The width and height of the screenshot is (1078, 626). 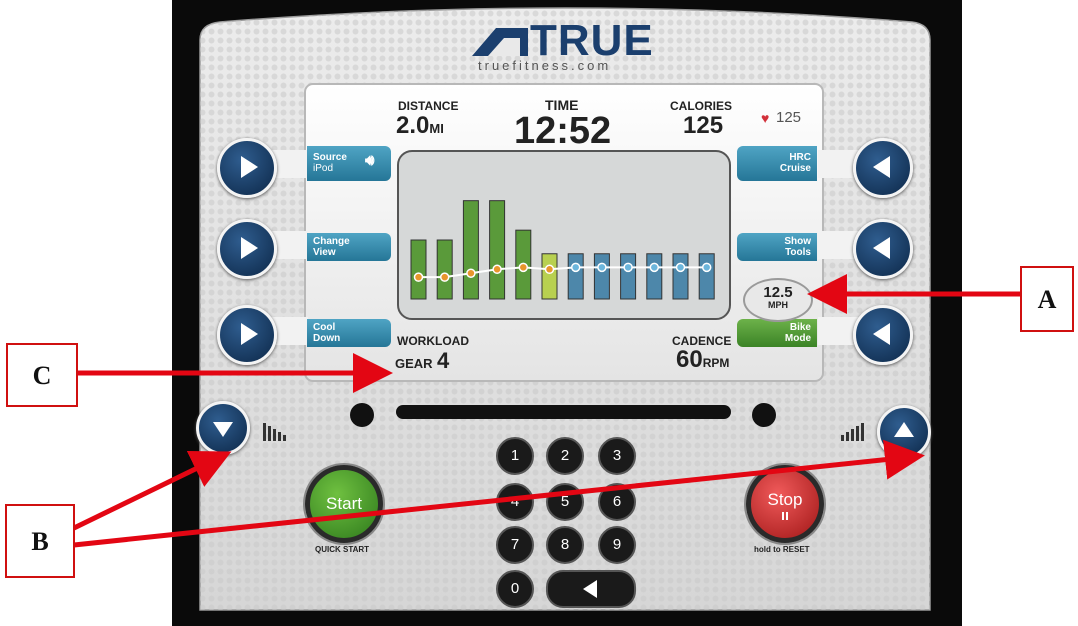 I want to click on stop-label: Stop, so click(x=785, y=499).